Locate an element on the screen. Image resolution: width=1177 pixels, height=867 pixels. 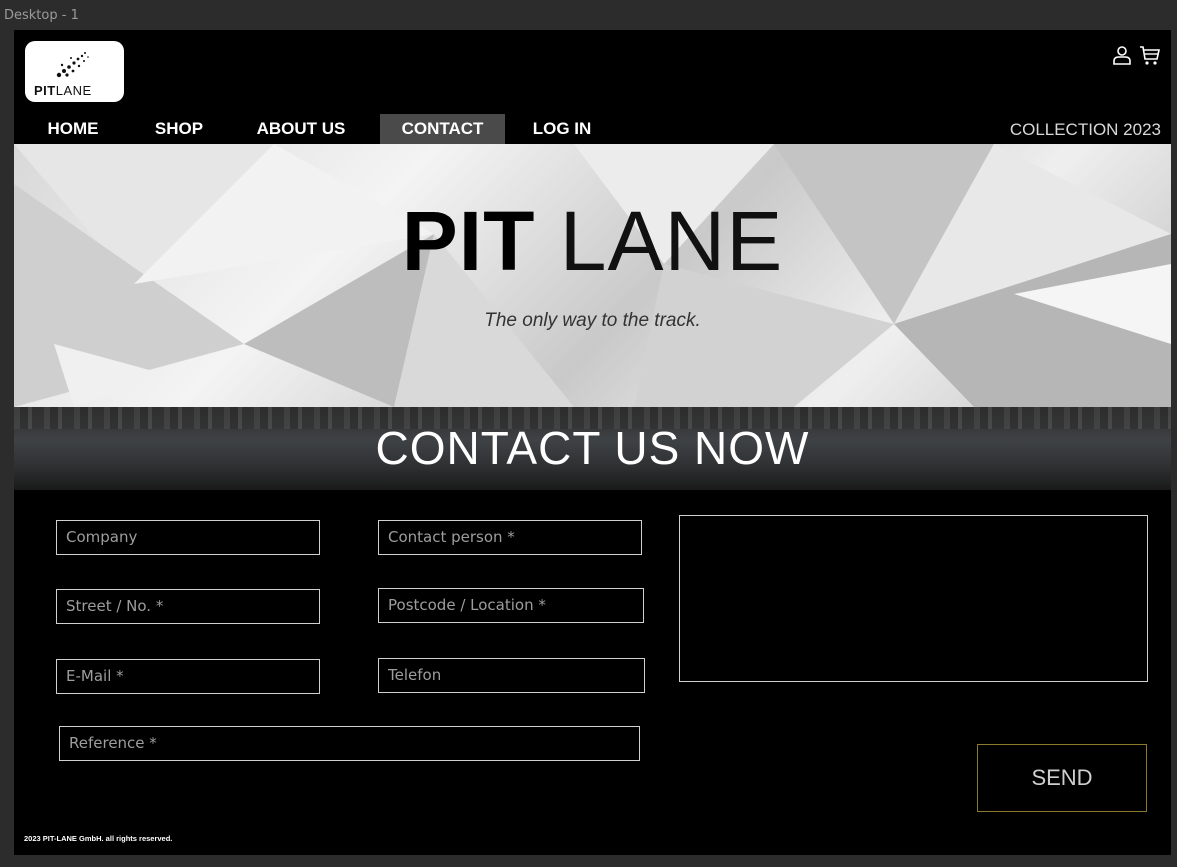
telefon-input: Telefon is located at coordinates (511, 675).